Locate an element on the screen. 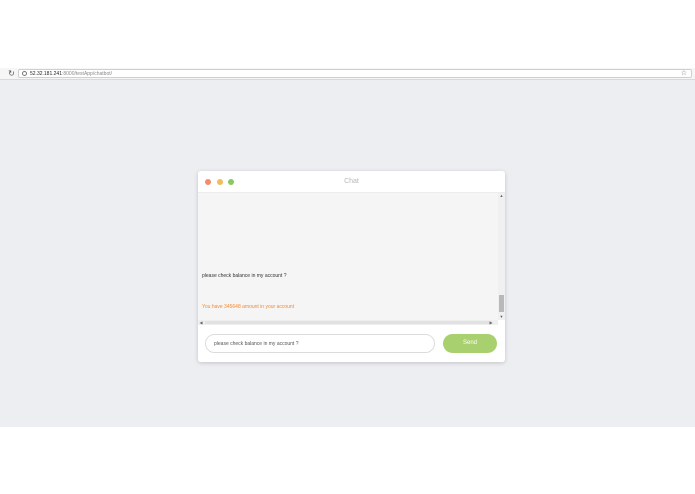 The width and height of the screenshot is (695, 494). reload-icon: ↻ is located at coordinates (11, 73).